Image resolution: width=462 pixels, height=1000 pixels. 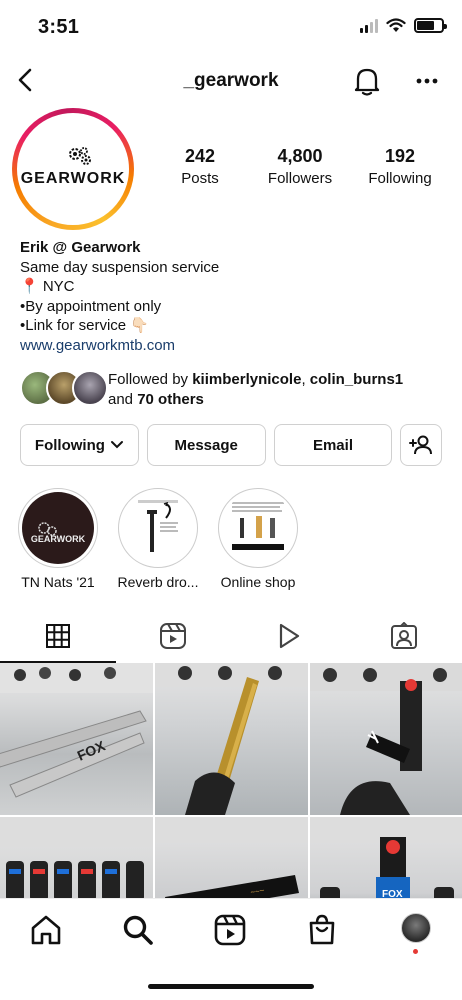 I want to click on highlight-cover: GEARWORK, so click(x=58, y=528).